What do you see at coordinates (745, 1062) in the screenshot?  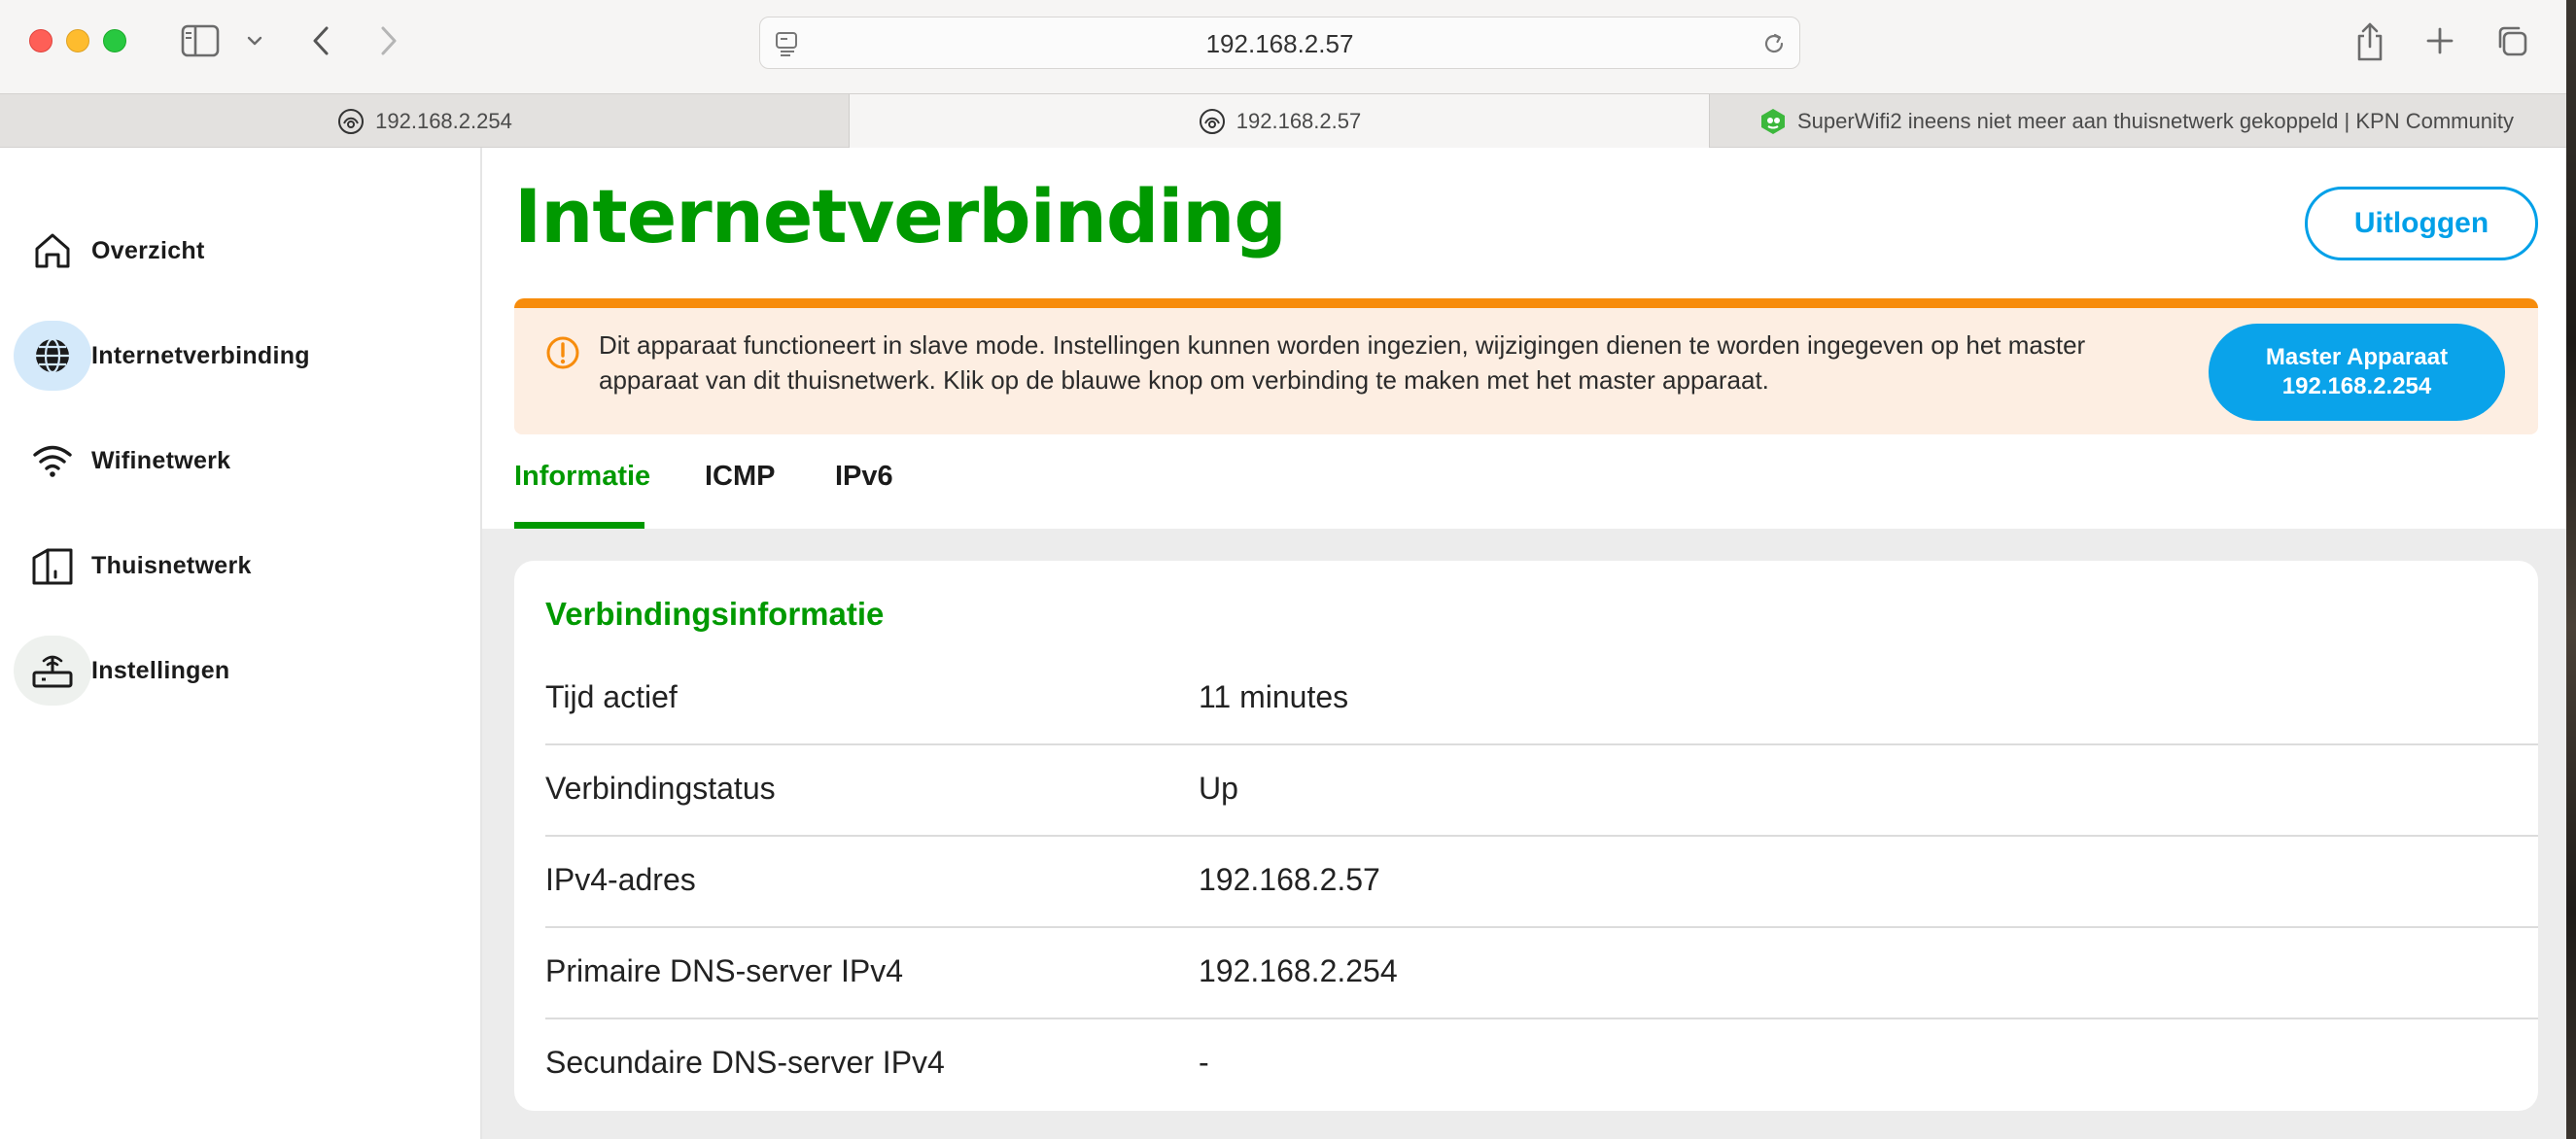 I see `info-label: Secundaire DNS-server IPv4` at bounding box center [745, 1062].